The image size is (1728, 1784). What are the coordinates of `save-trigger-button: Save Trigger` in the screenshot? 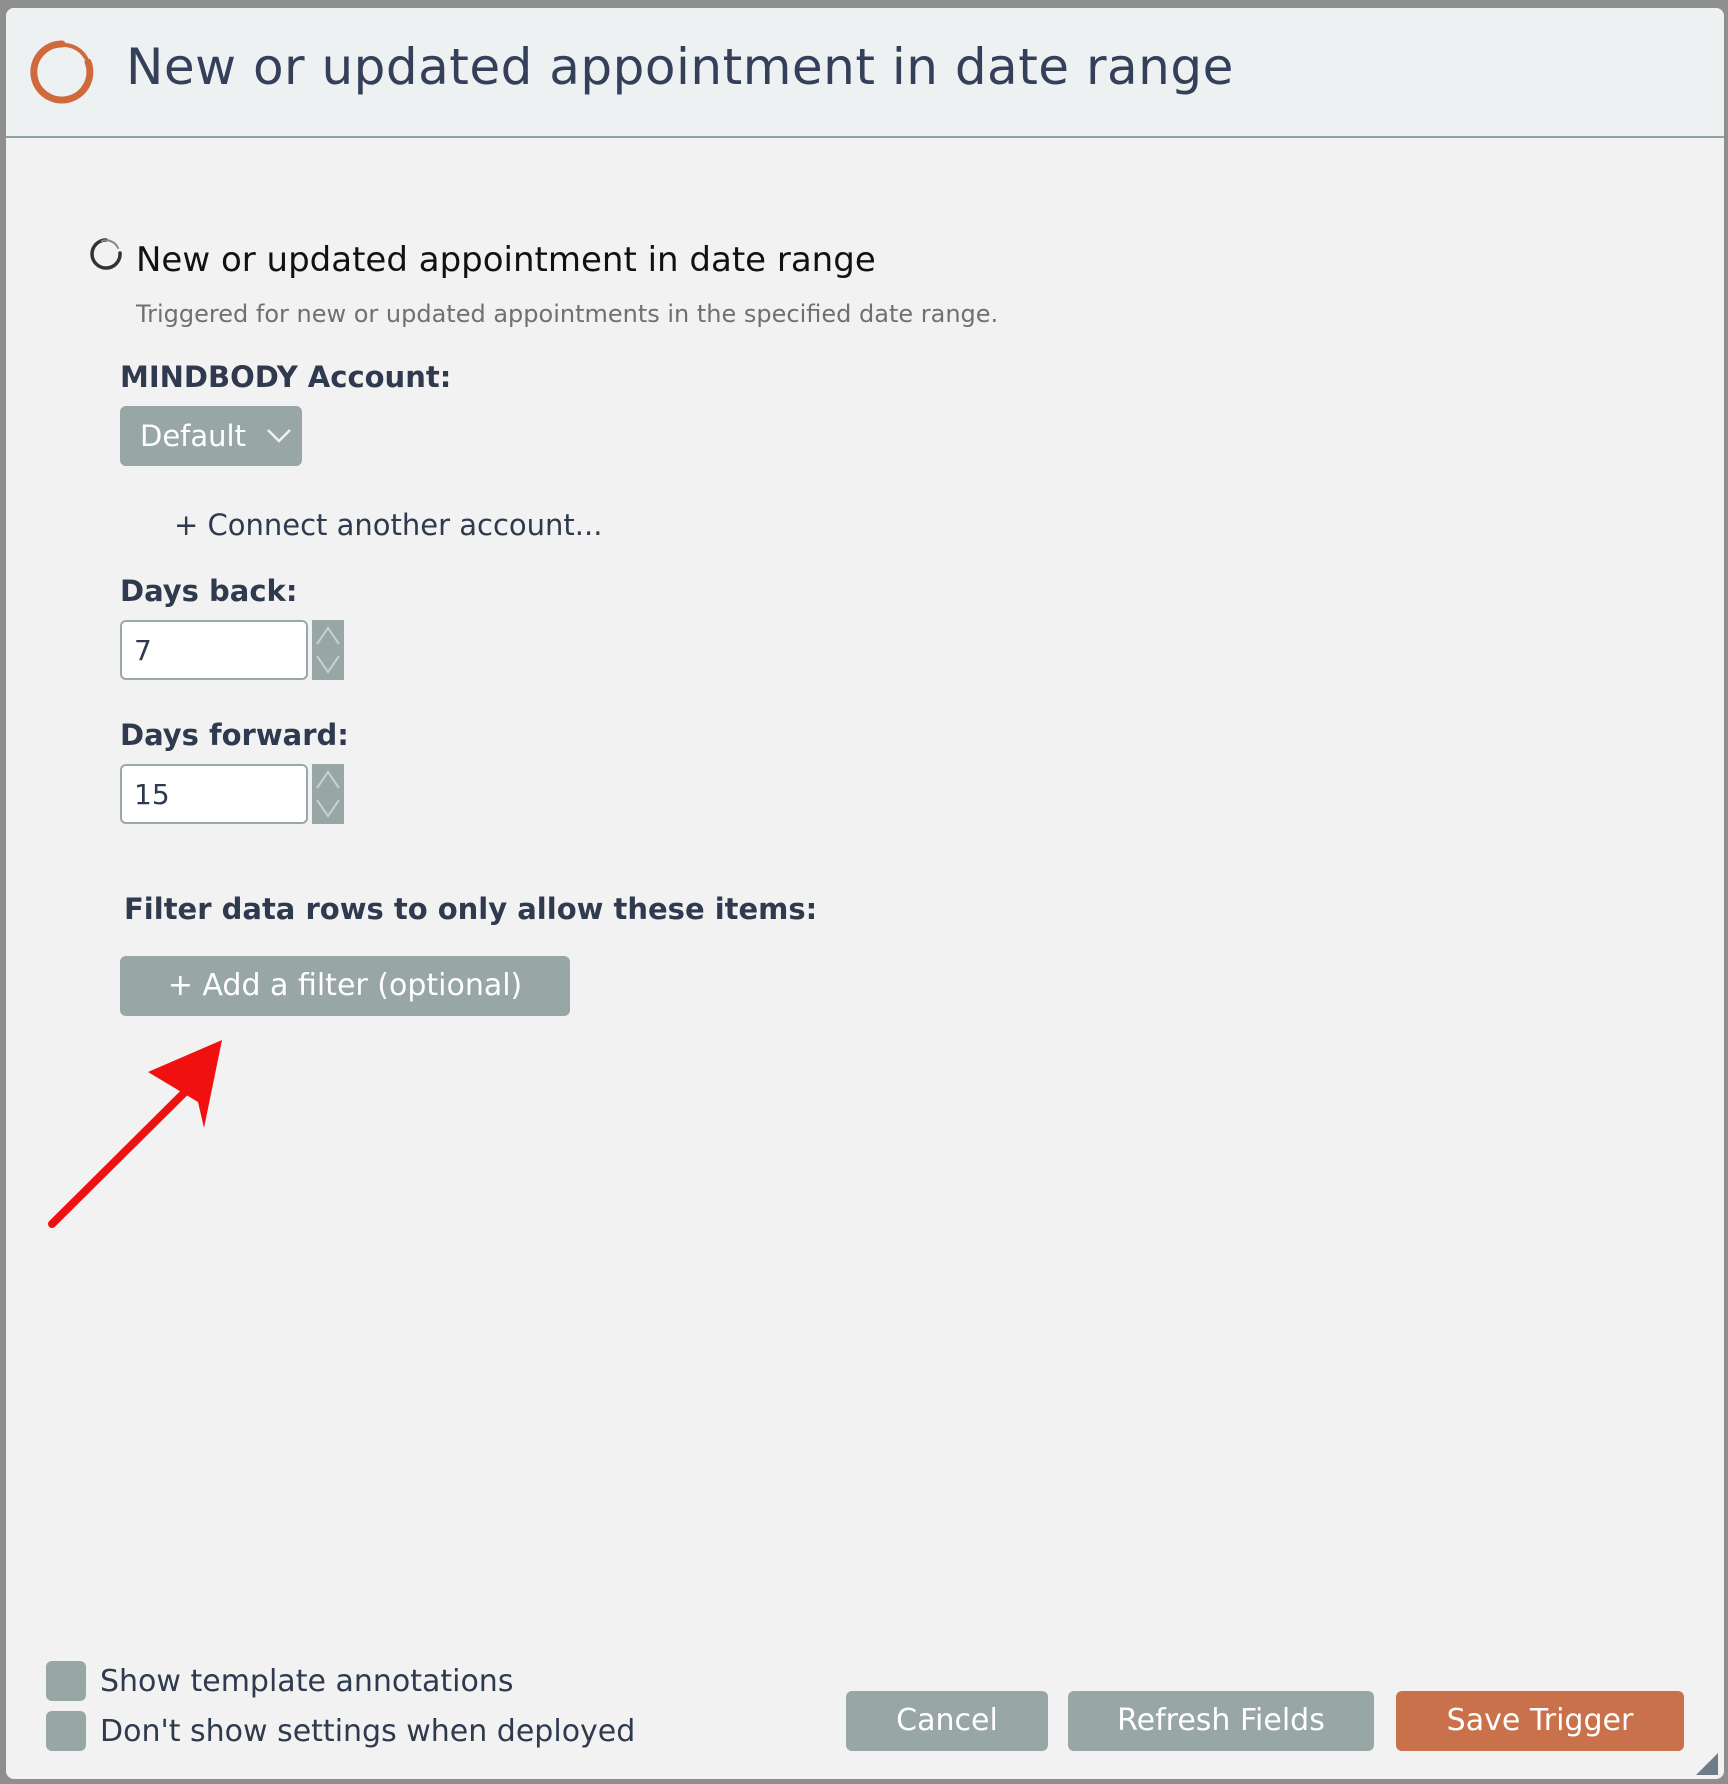 It's located at (1540, 1721).